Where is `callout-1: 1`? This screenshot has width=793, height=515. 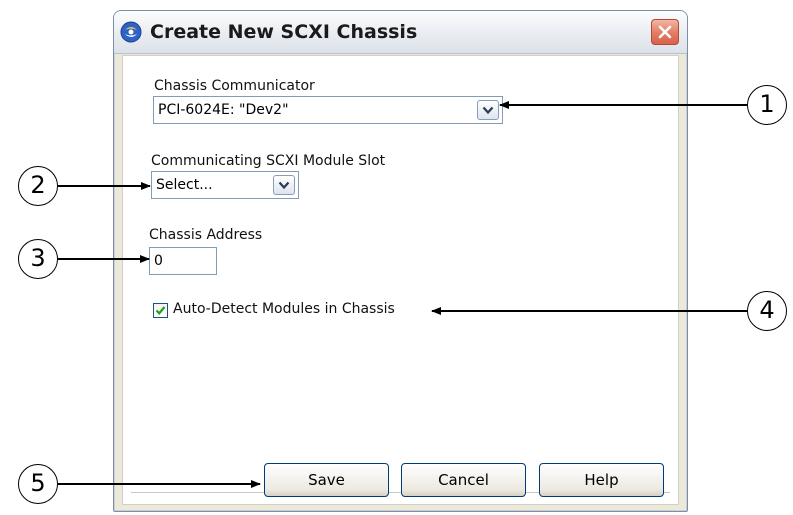
callout-1: 1 is located at coordinates (767, 105).